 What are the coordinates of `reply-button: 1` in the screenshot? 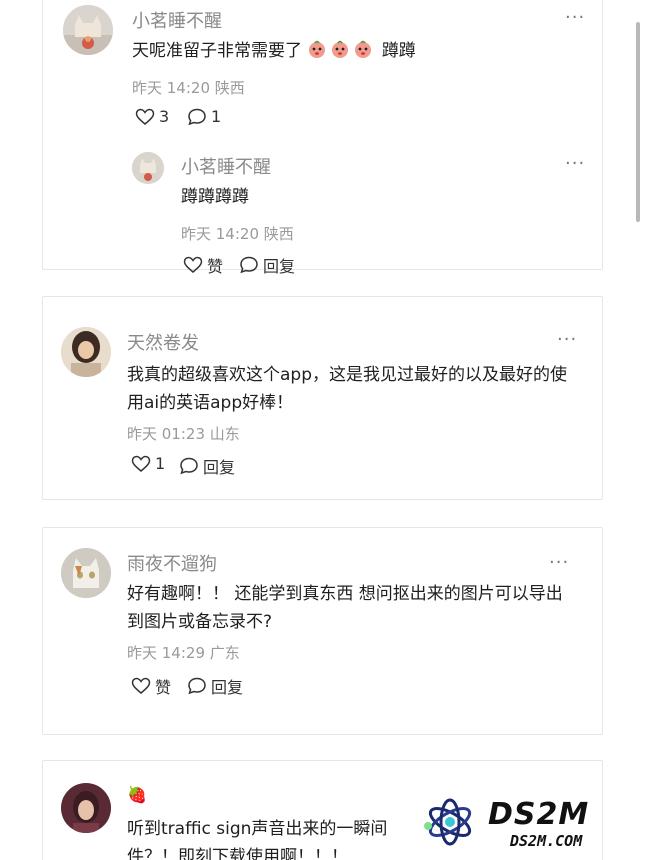 It's located at (204, 116).